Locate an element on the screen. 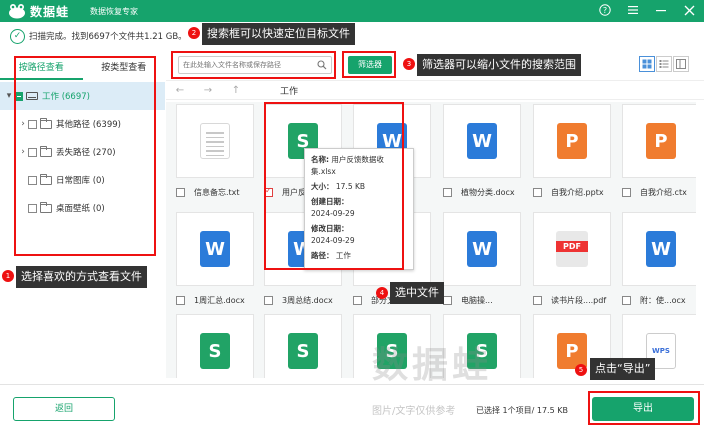 The image size is (704, 431). file-item: PDF 读书片段....pdf is located at coordinates (572, 260).